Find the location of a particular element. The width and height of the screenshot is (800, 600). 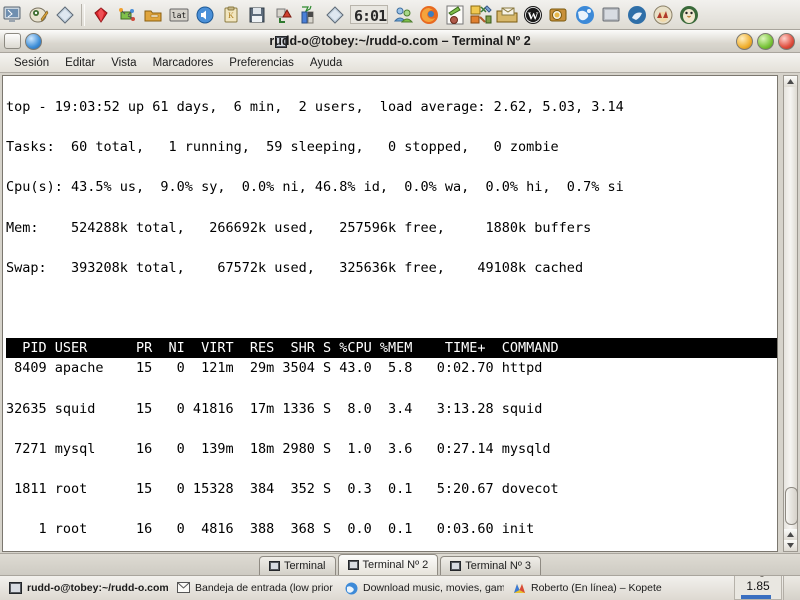

menu-item-ayuda: Ayuda is located at coordinates (326, 63).